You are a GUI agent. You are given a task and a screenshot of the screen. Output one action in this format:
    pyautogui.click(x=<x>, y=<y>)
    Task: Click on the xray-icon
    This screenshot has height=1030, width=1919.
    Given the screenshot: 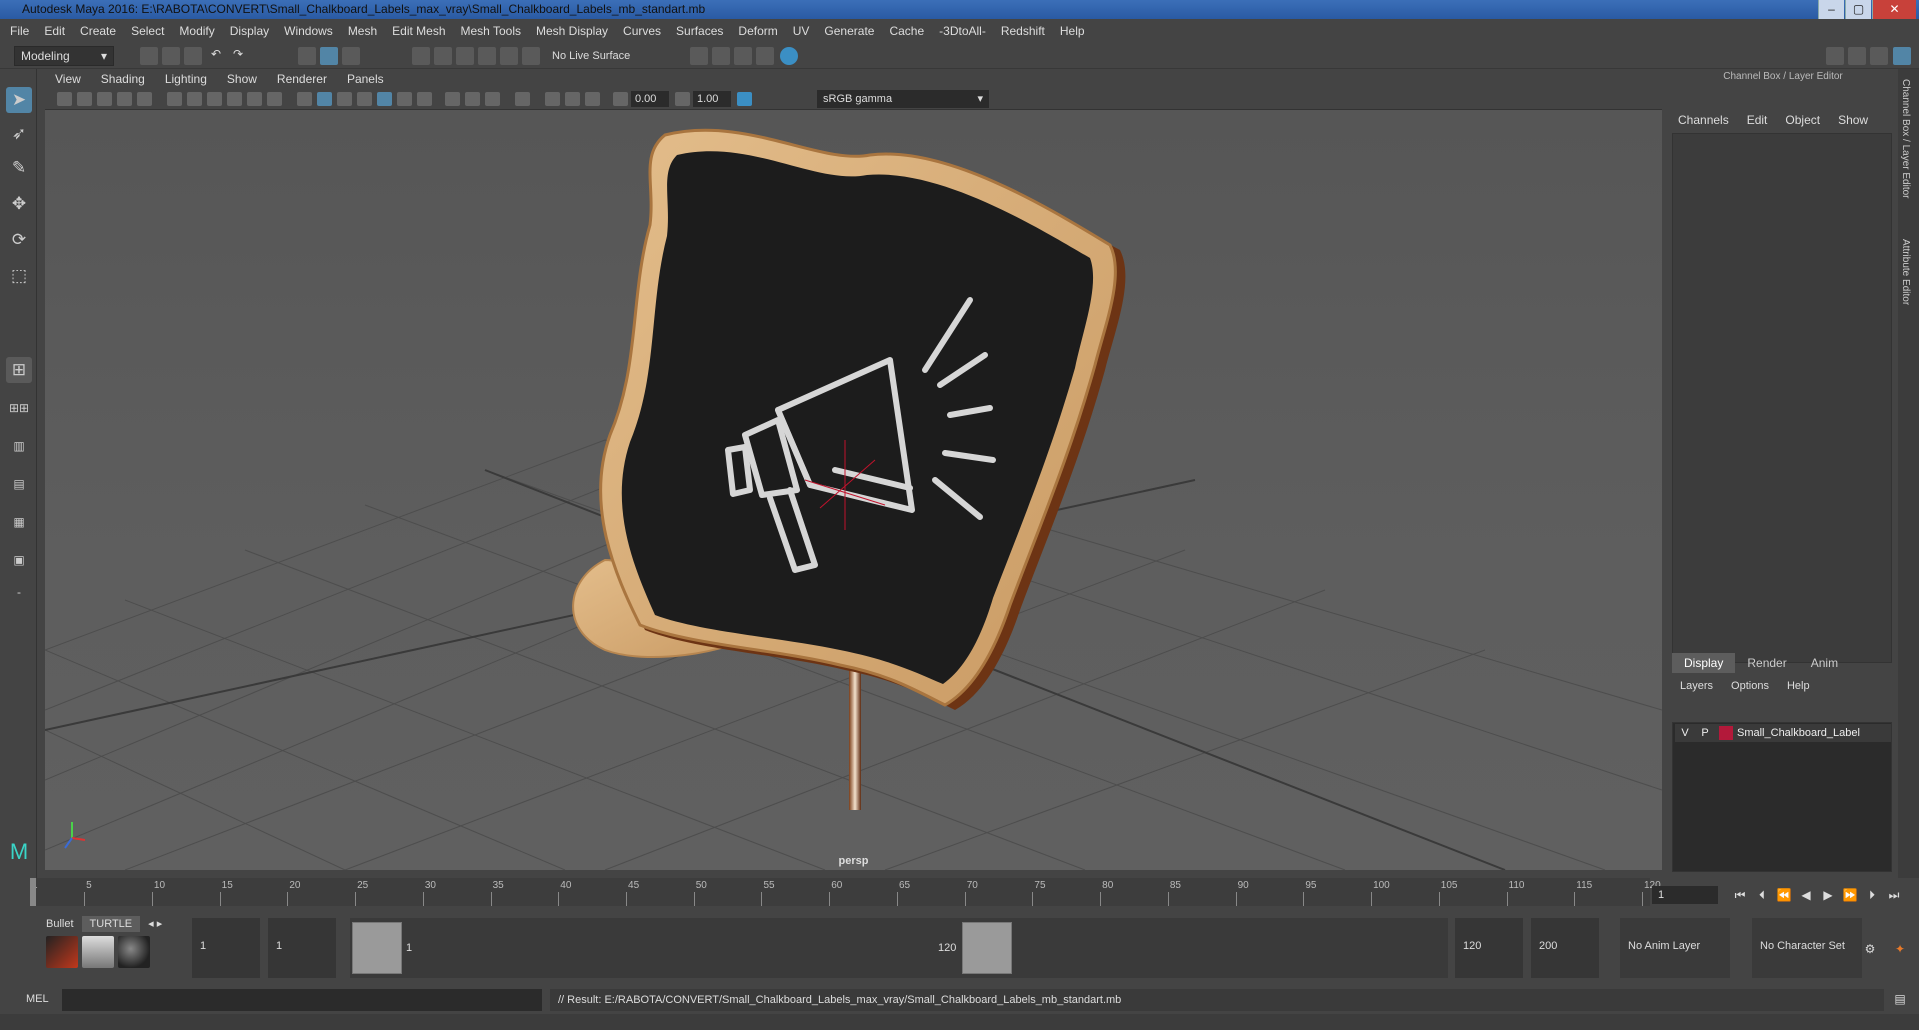 What is the action you would take?
    pyautogui.click(x=384, y=99)
    